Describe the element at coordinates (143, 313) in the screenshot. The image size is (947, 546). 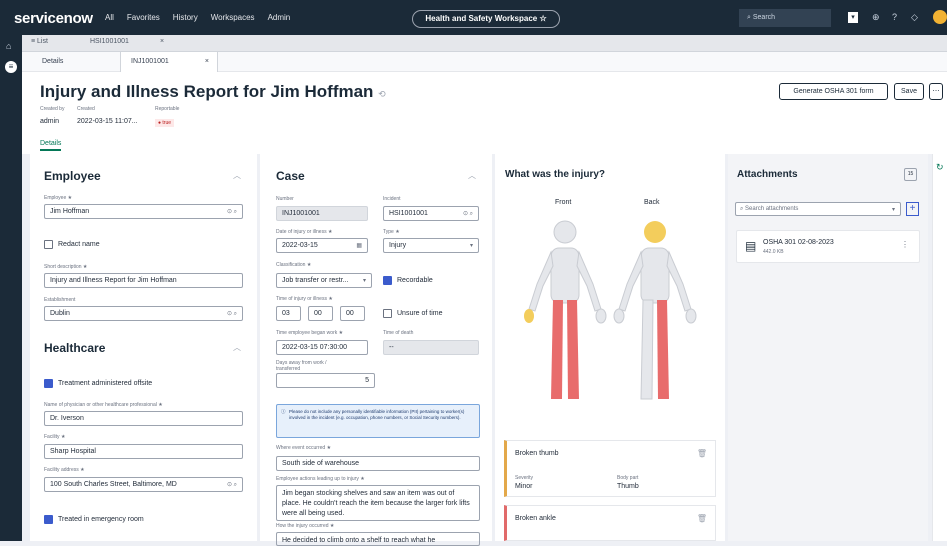
I see `establishment-field: Dublin ⊙ ⌕` at that location.